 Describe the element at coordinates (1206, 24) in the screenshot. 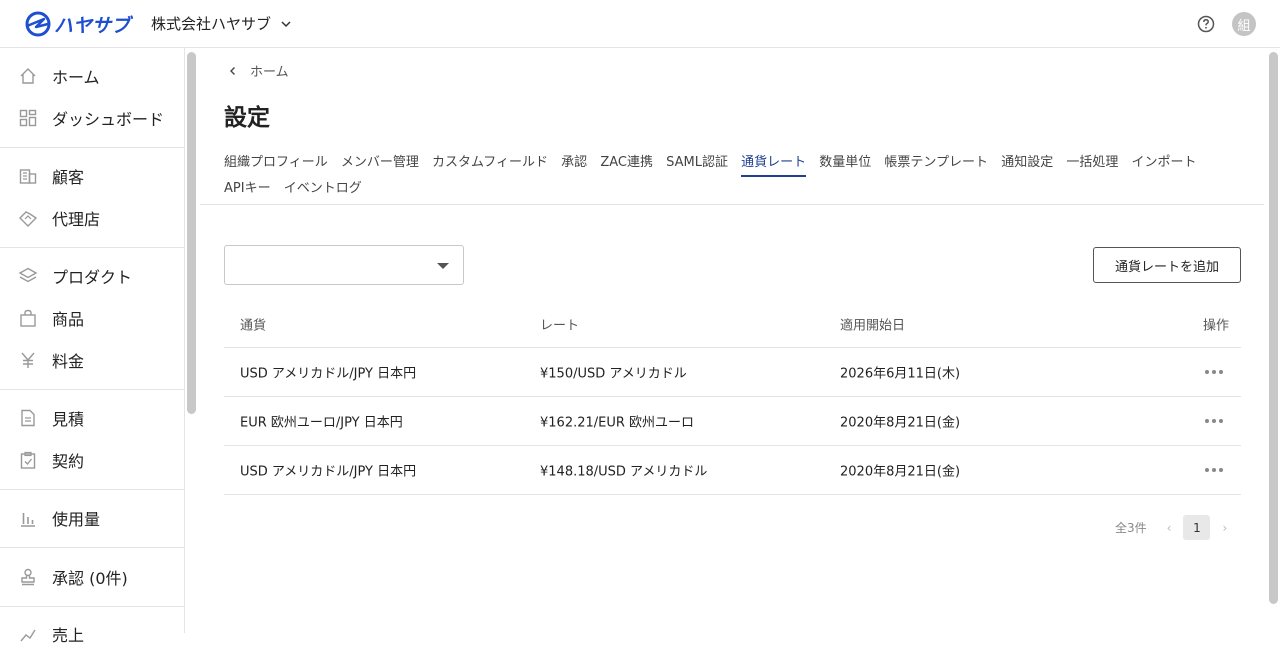

I see `help-icon` at that location.